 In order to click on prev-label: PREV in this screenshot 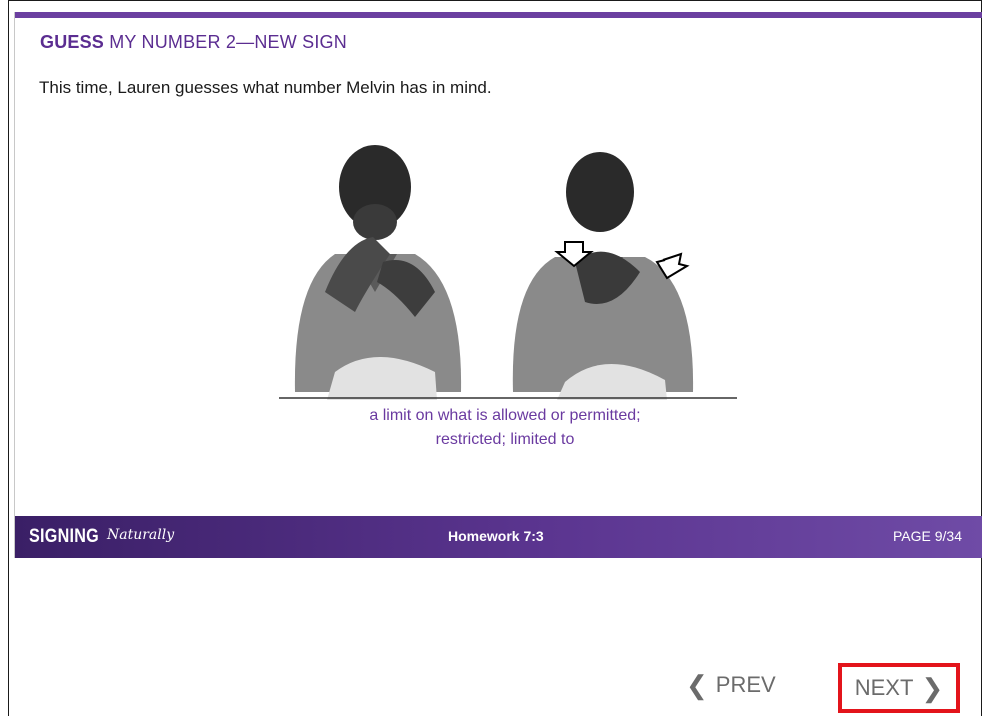, I will do `click(745, 684)`.